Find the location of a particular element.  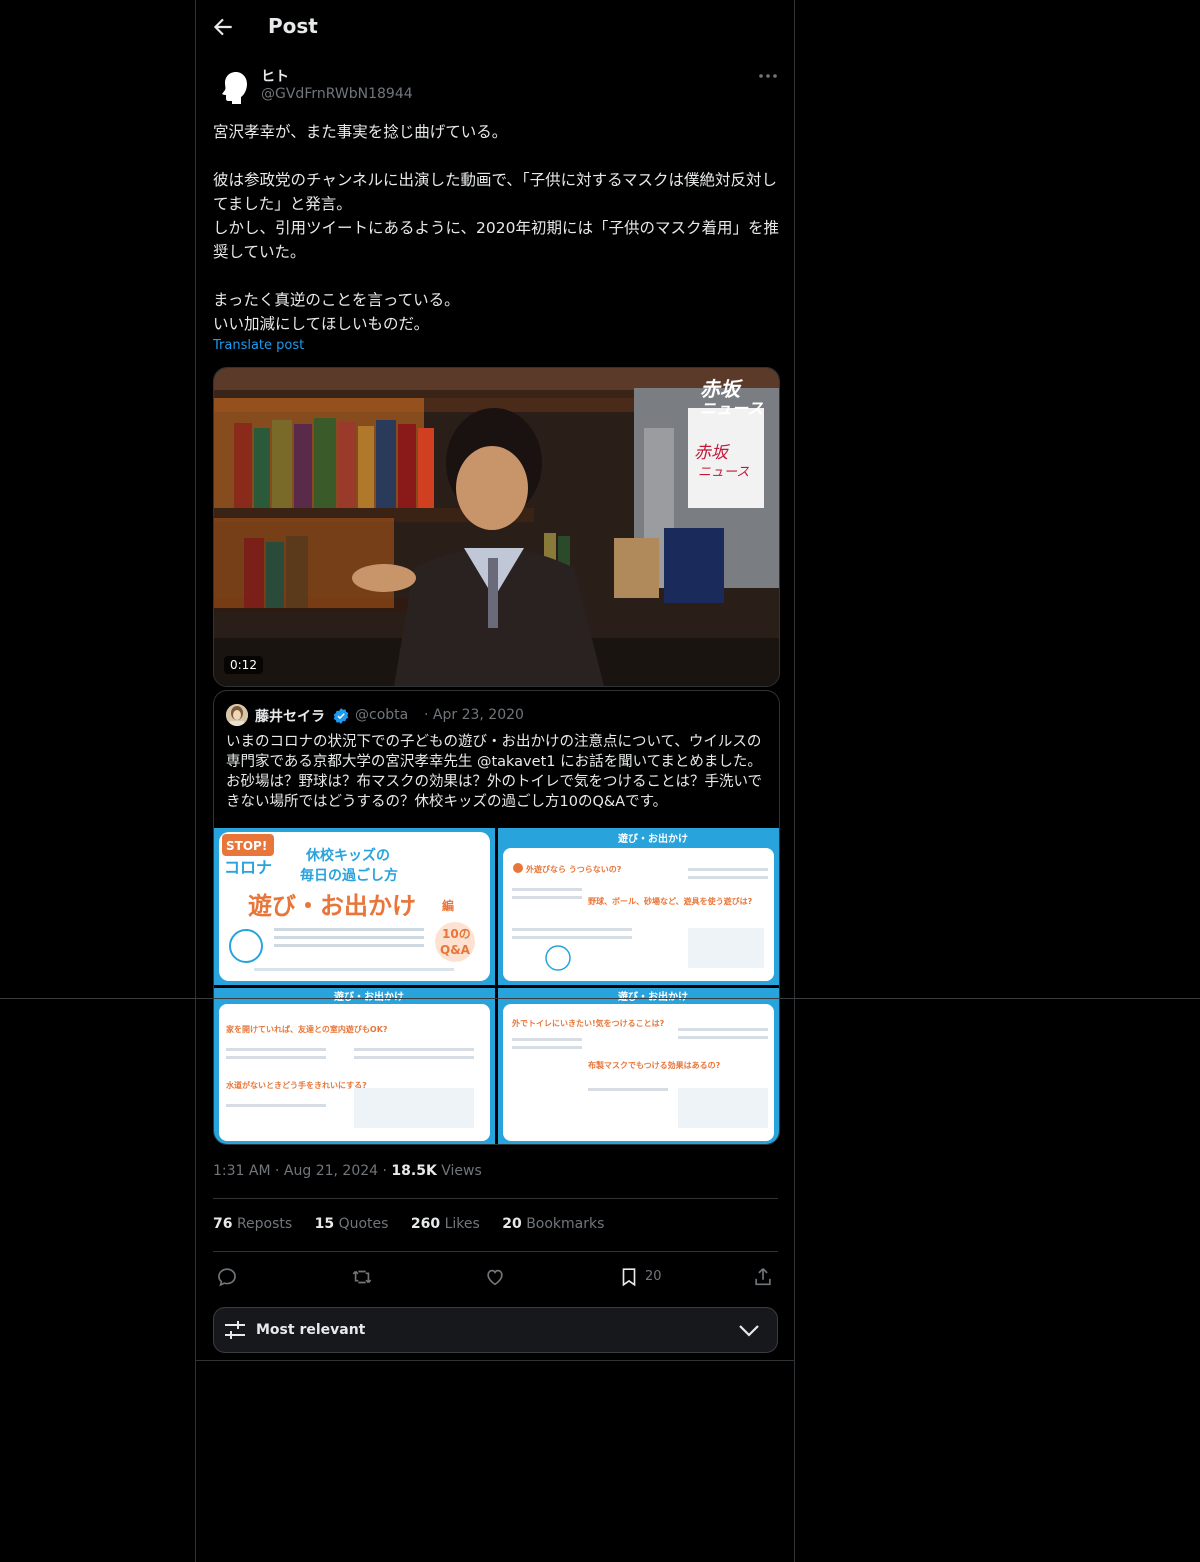

back-button is located at coordinates (223, 27).